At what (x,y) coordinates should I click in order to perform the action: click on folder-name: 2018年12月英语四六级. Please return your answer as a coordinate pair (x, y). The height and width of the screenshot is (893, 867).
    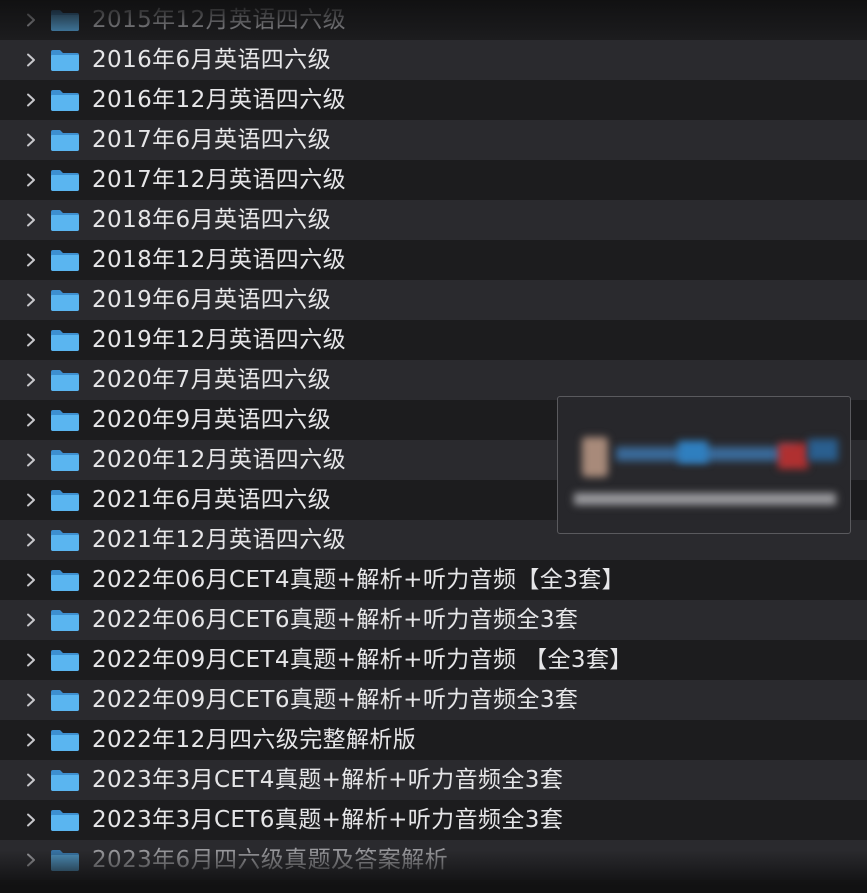
    Looking at the image, I should click on (219, 260).